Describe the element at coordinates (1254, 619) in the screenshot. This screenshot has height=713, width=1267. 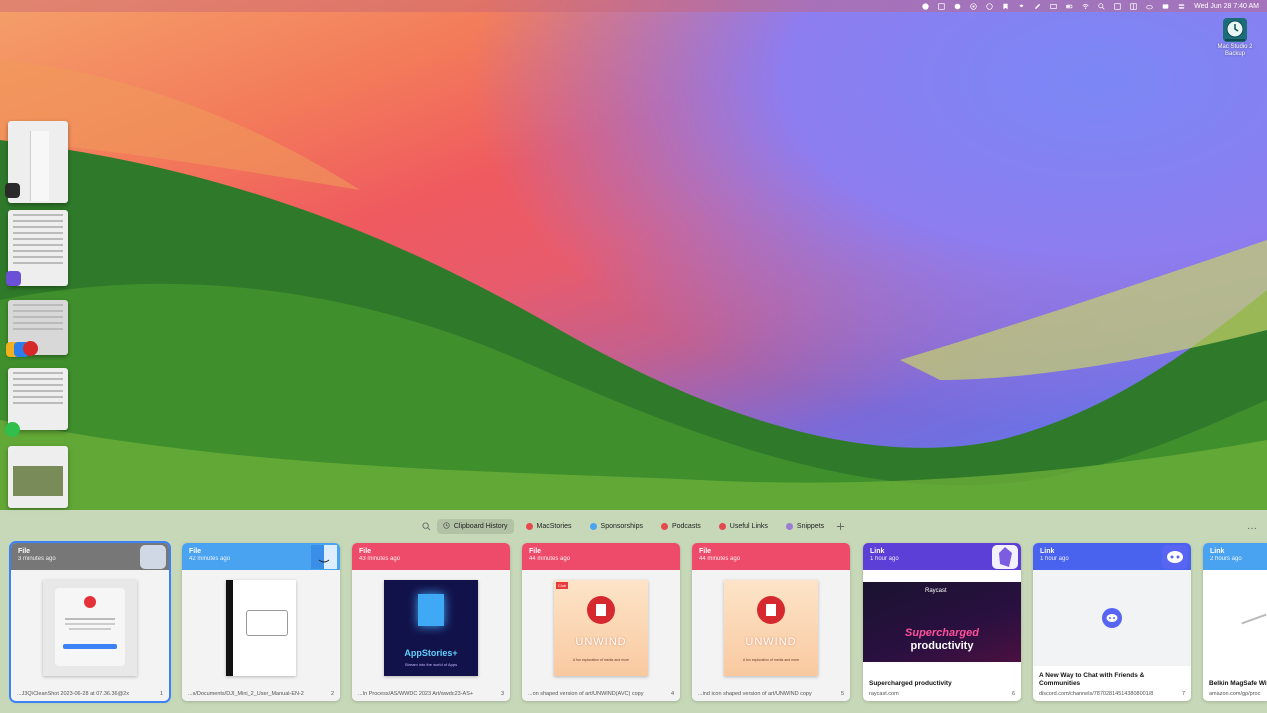
I see `charger-image` at that location.